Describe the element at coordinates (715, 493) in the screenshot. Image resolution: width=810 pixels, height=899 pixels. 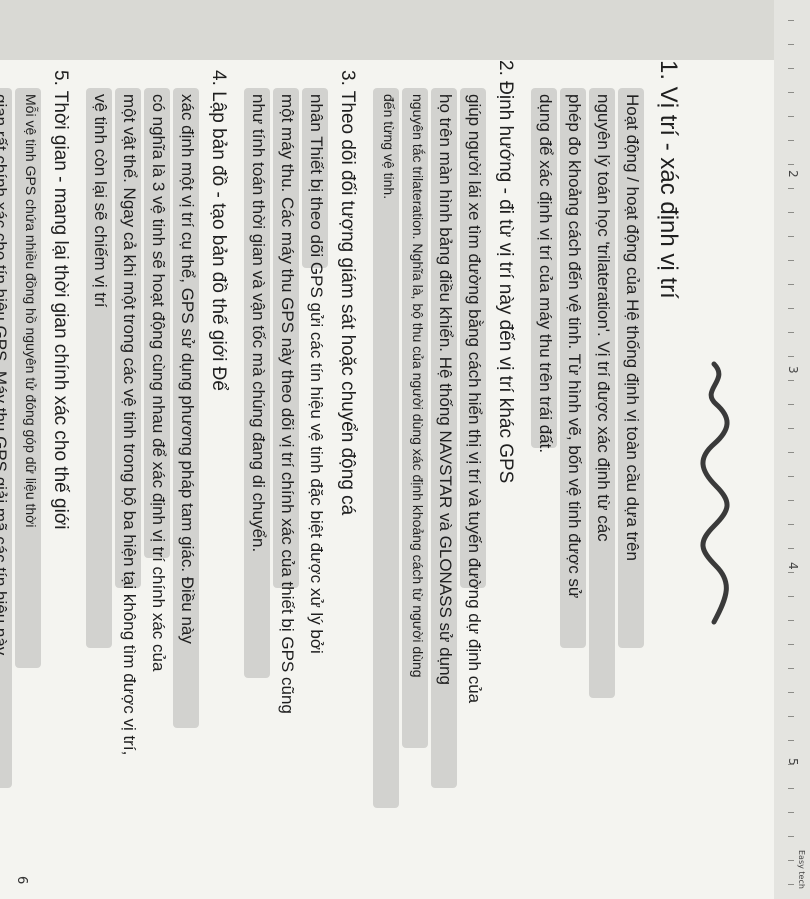
I see `handwriting-scribble` at that location.